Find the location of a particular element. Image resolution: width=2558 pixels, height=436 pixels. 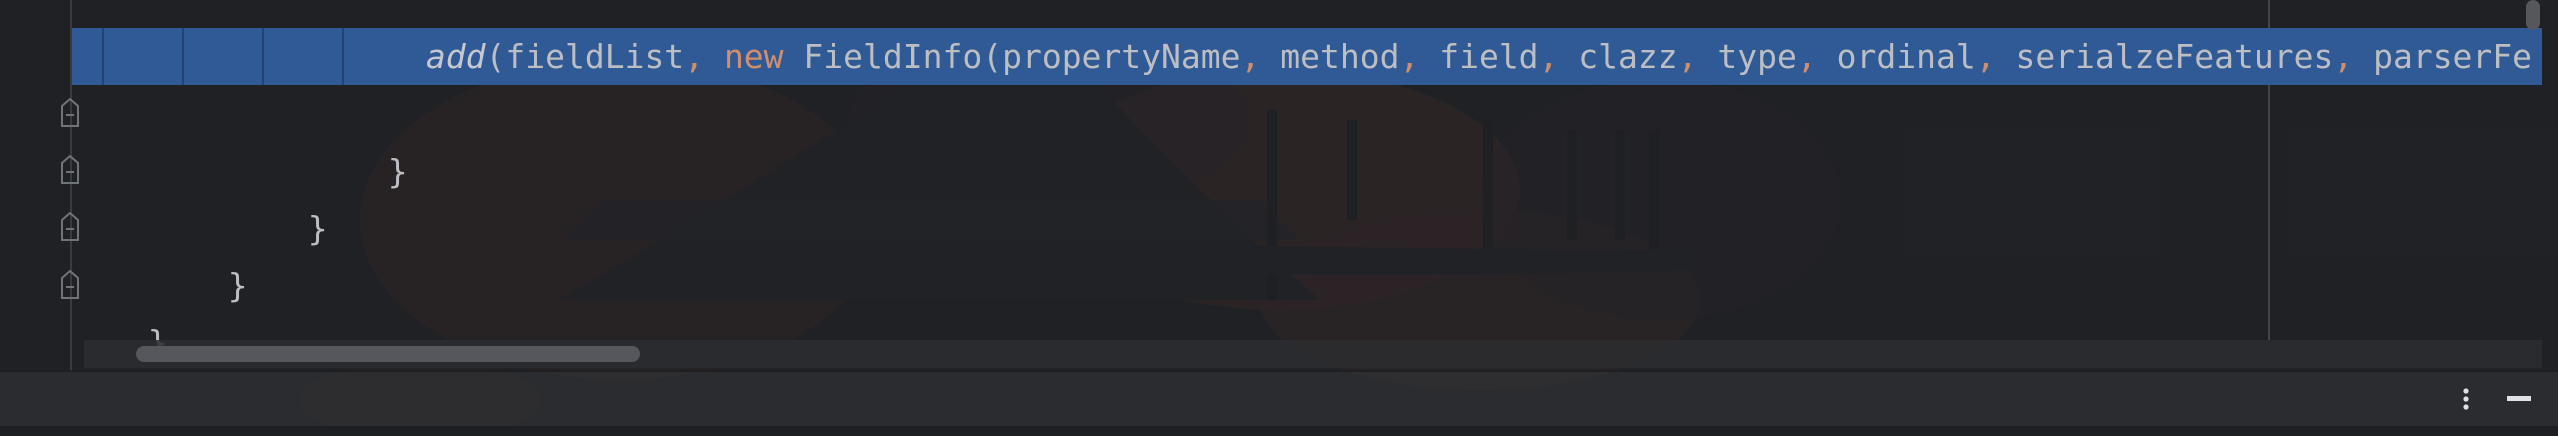

code-line-3: } is located at coordinates (218, 195).